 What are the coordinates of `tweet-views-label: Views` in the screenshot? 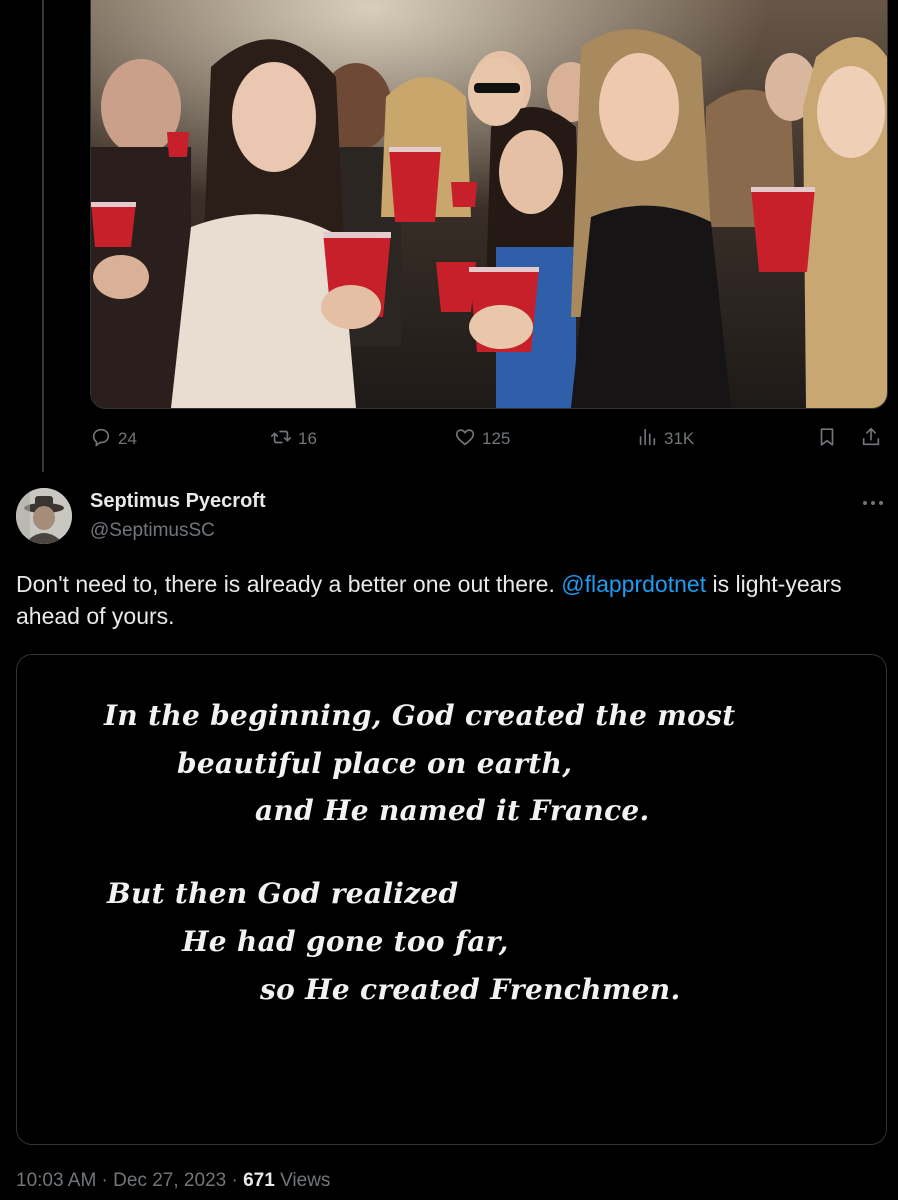 It's located at (302, 1180).